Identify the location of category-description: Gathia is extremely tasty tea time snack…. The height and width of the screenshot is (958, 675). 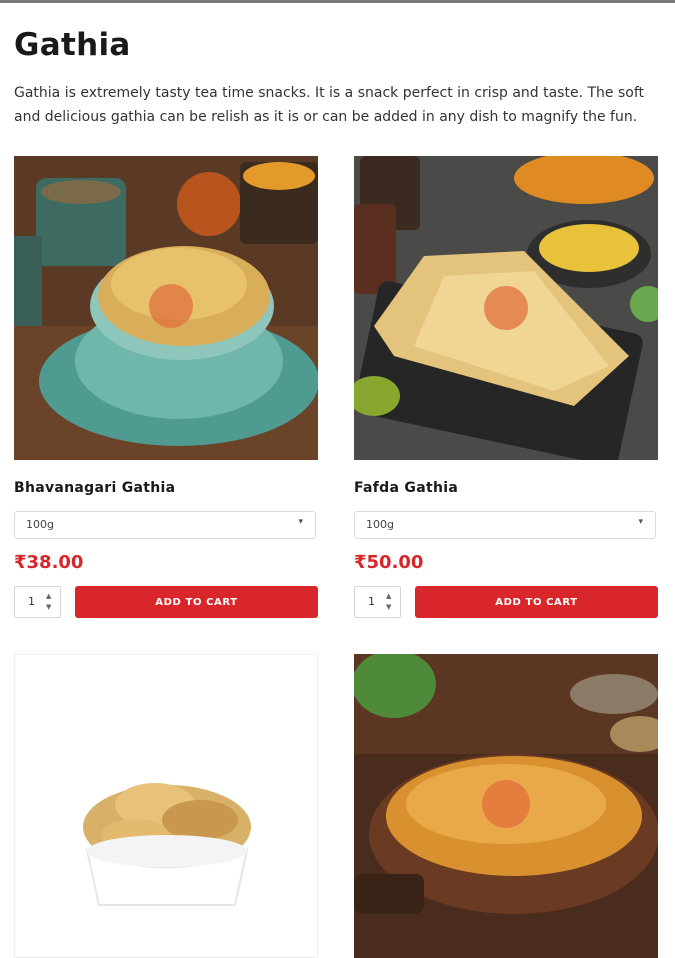
(329, 105).